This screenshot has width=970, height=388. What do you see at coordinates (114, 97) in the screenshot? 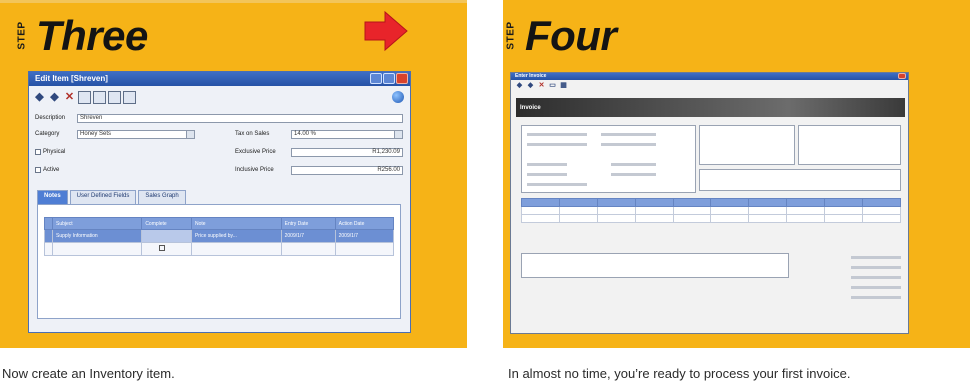
I see `next-record-icon` at bounding box center [114, 97].